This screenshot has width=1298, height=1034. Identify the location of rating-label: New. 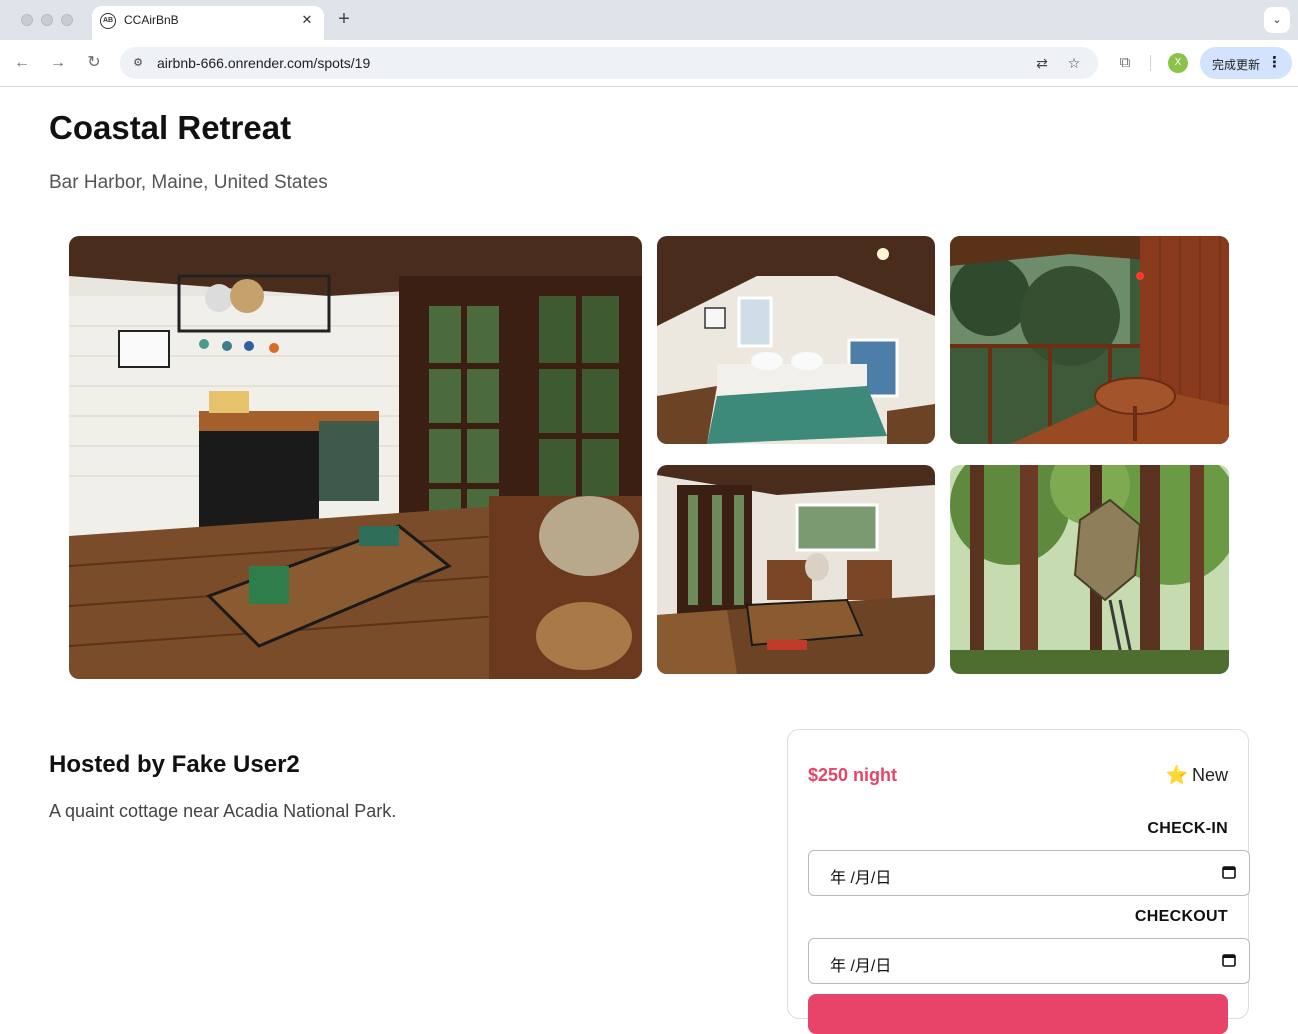
(1209, 775).